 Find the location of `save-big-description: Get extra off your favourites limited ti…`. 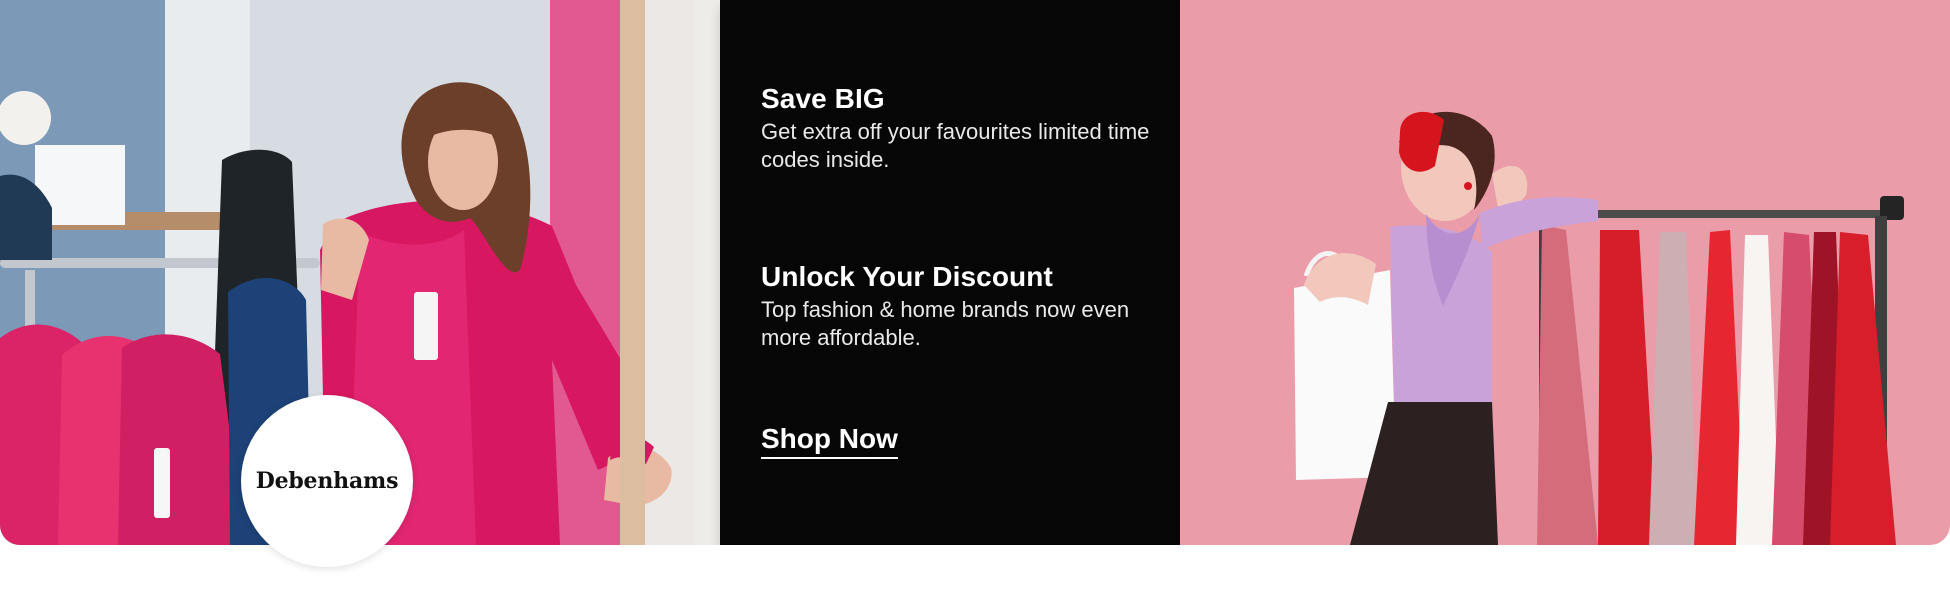

save-big-description: Get extra off your favourites limited ti… is located at coordinates (955, 145).